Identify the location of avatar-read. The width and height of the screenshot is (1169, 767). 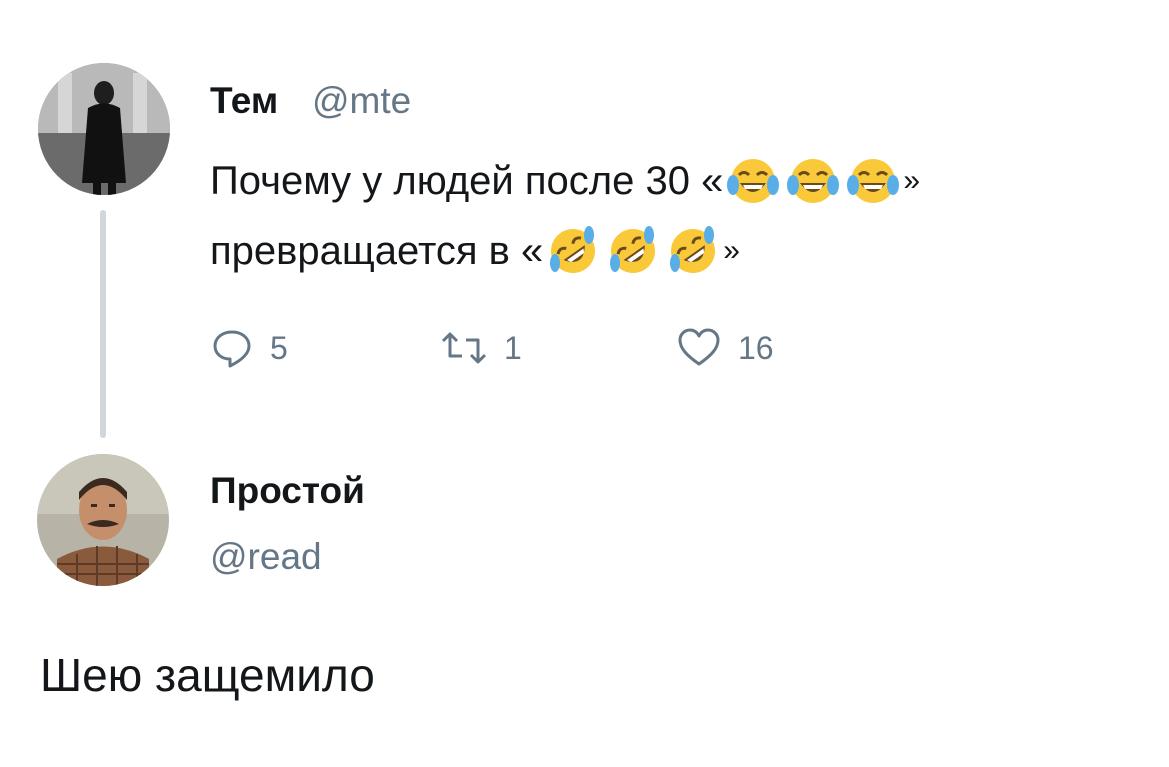
(103, 520).